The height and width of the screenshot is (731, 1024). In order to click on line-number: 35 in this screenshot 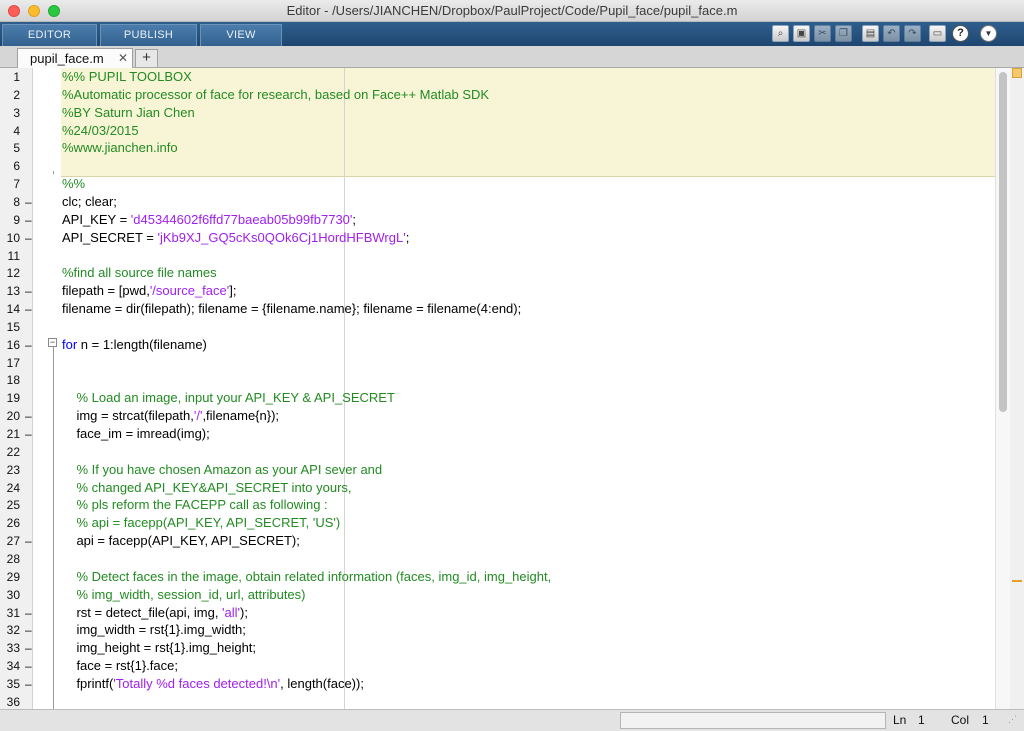, I will do `click(10, 684)`.